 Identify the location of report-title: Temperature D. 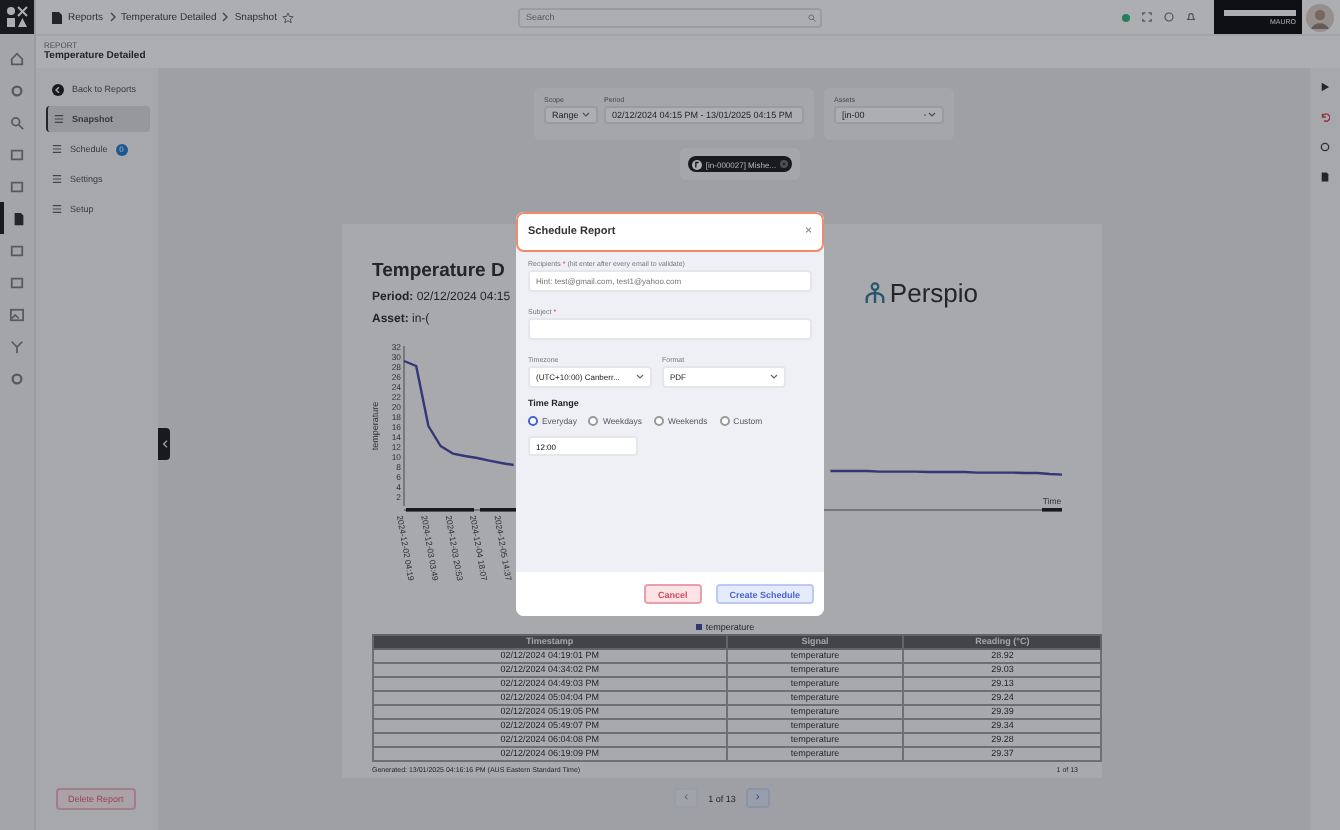
(439, 271).